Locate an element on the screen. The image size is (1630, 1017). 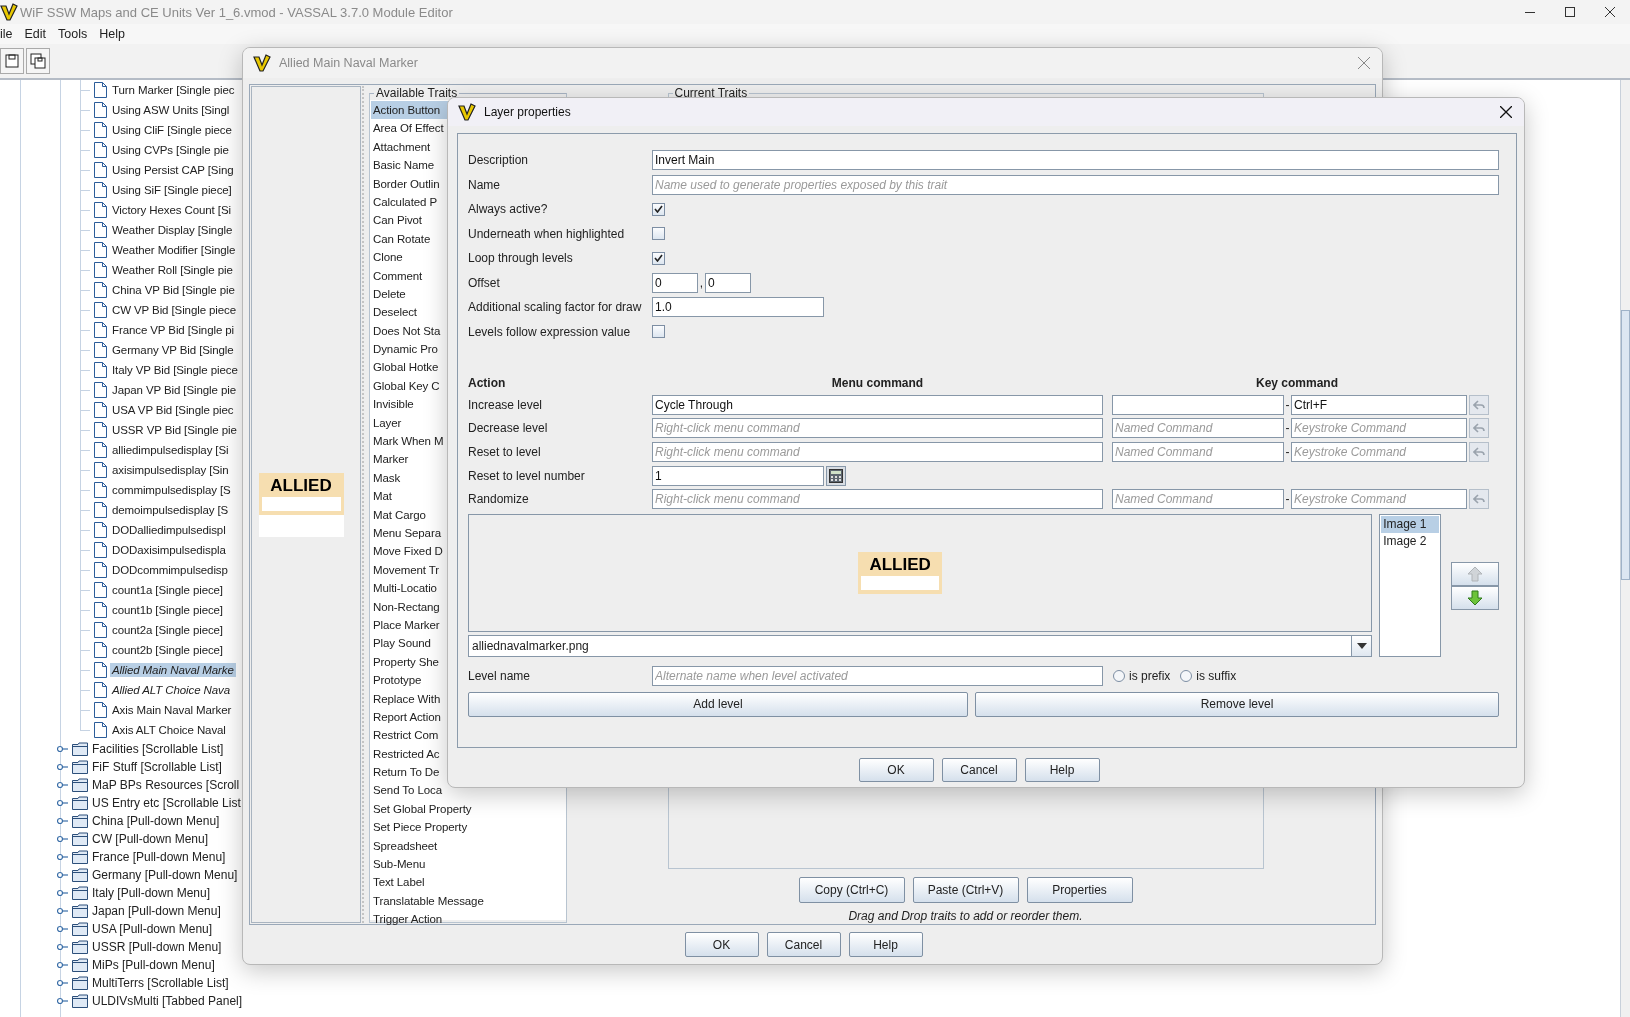
field-label: Name is located at coordinates (484, 184).